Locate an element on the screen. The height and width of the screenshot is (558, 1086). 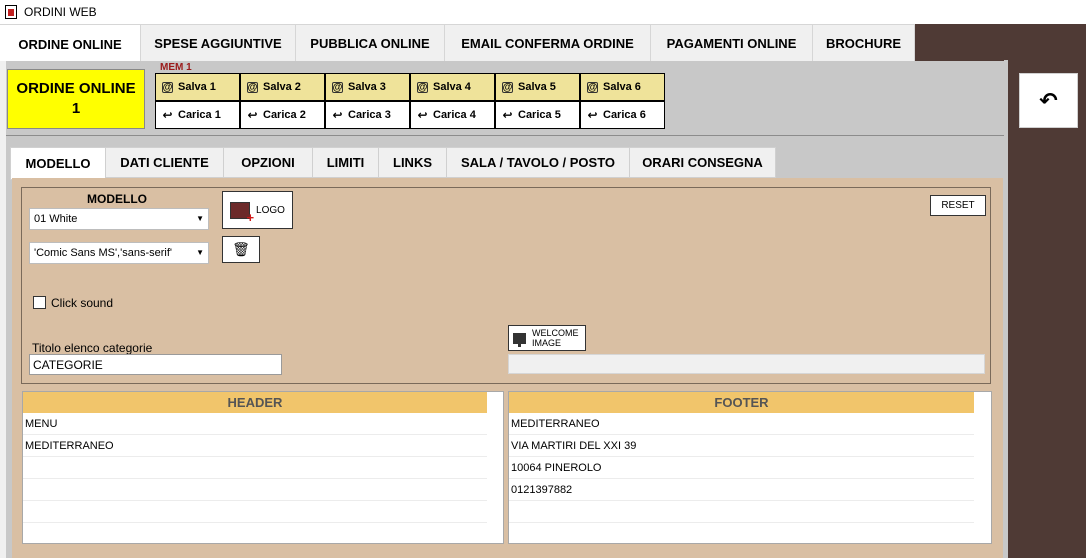
delete-logo-button: 🗑 is located at coordinates (241, 249).